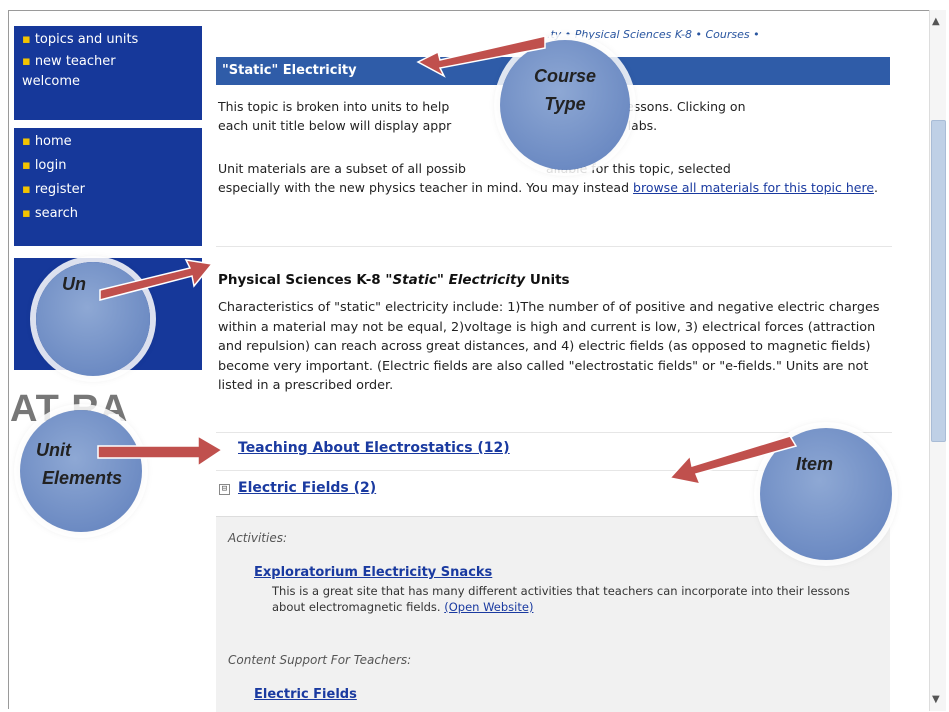  What do you see at coordinates (156, 280) in the screenshot?
I see `arrow-unit` at bounding box center [156, 280].